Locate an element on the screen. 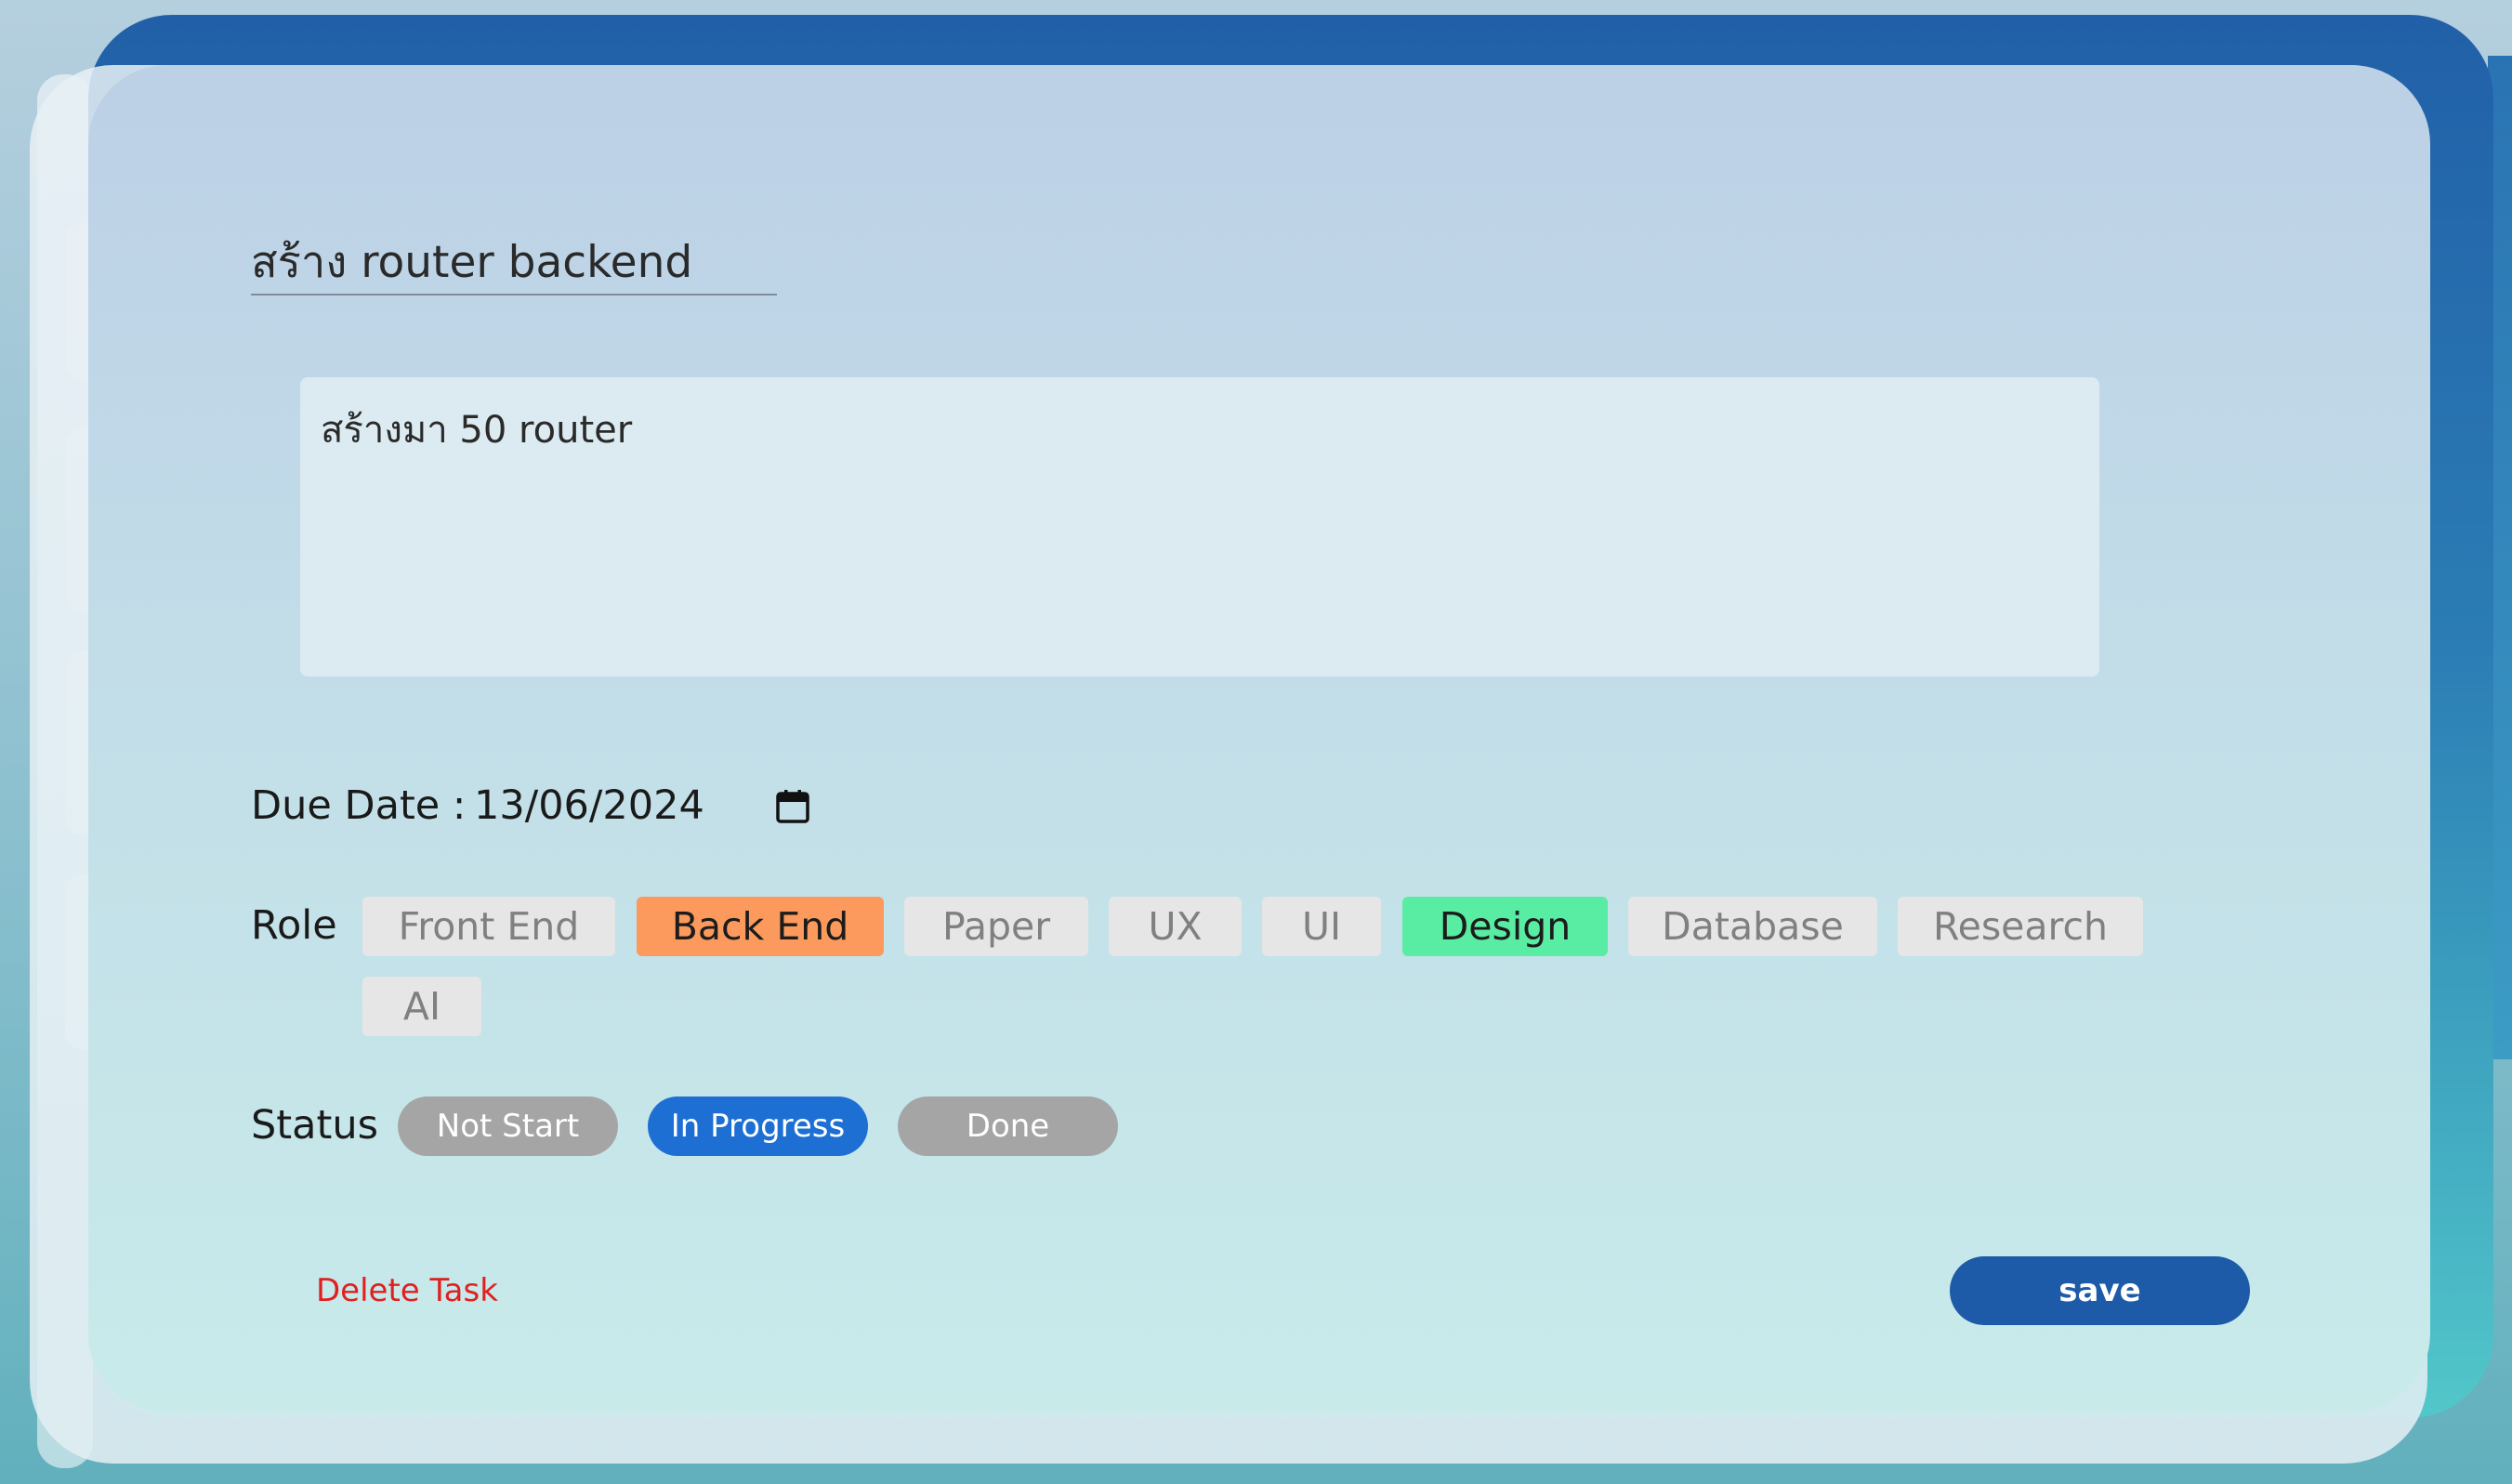 This screenshot has height=1484, width=2512. role-chip-front-end: Front End is located at coordinates (489, 926).